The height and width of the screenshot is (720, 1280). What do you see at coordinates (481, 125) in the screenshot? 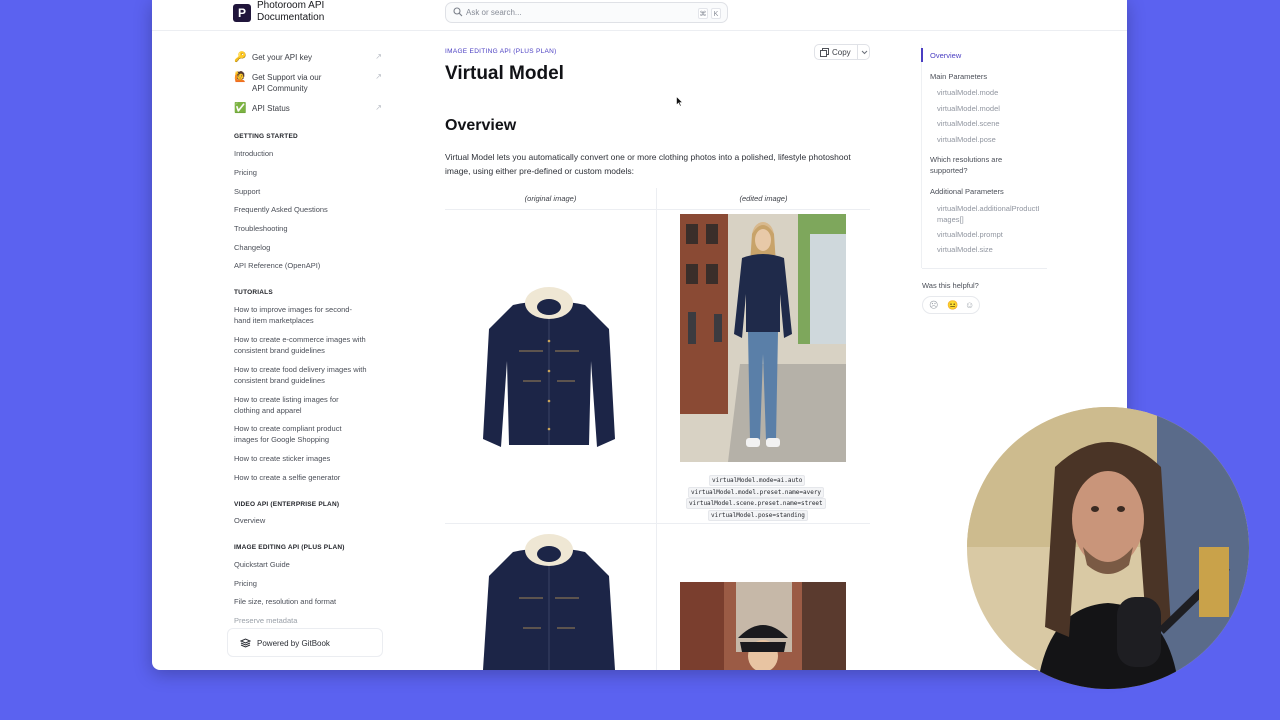
I see `overview-heading: Overview` at bounding box center [481, 125].